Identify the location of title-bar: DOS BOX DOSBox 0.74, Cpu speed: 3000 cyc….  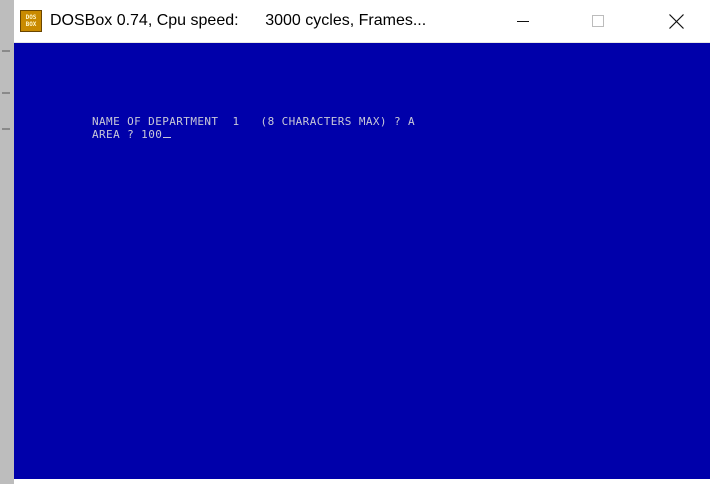
(362, 21).